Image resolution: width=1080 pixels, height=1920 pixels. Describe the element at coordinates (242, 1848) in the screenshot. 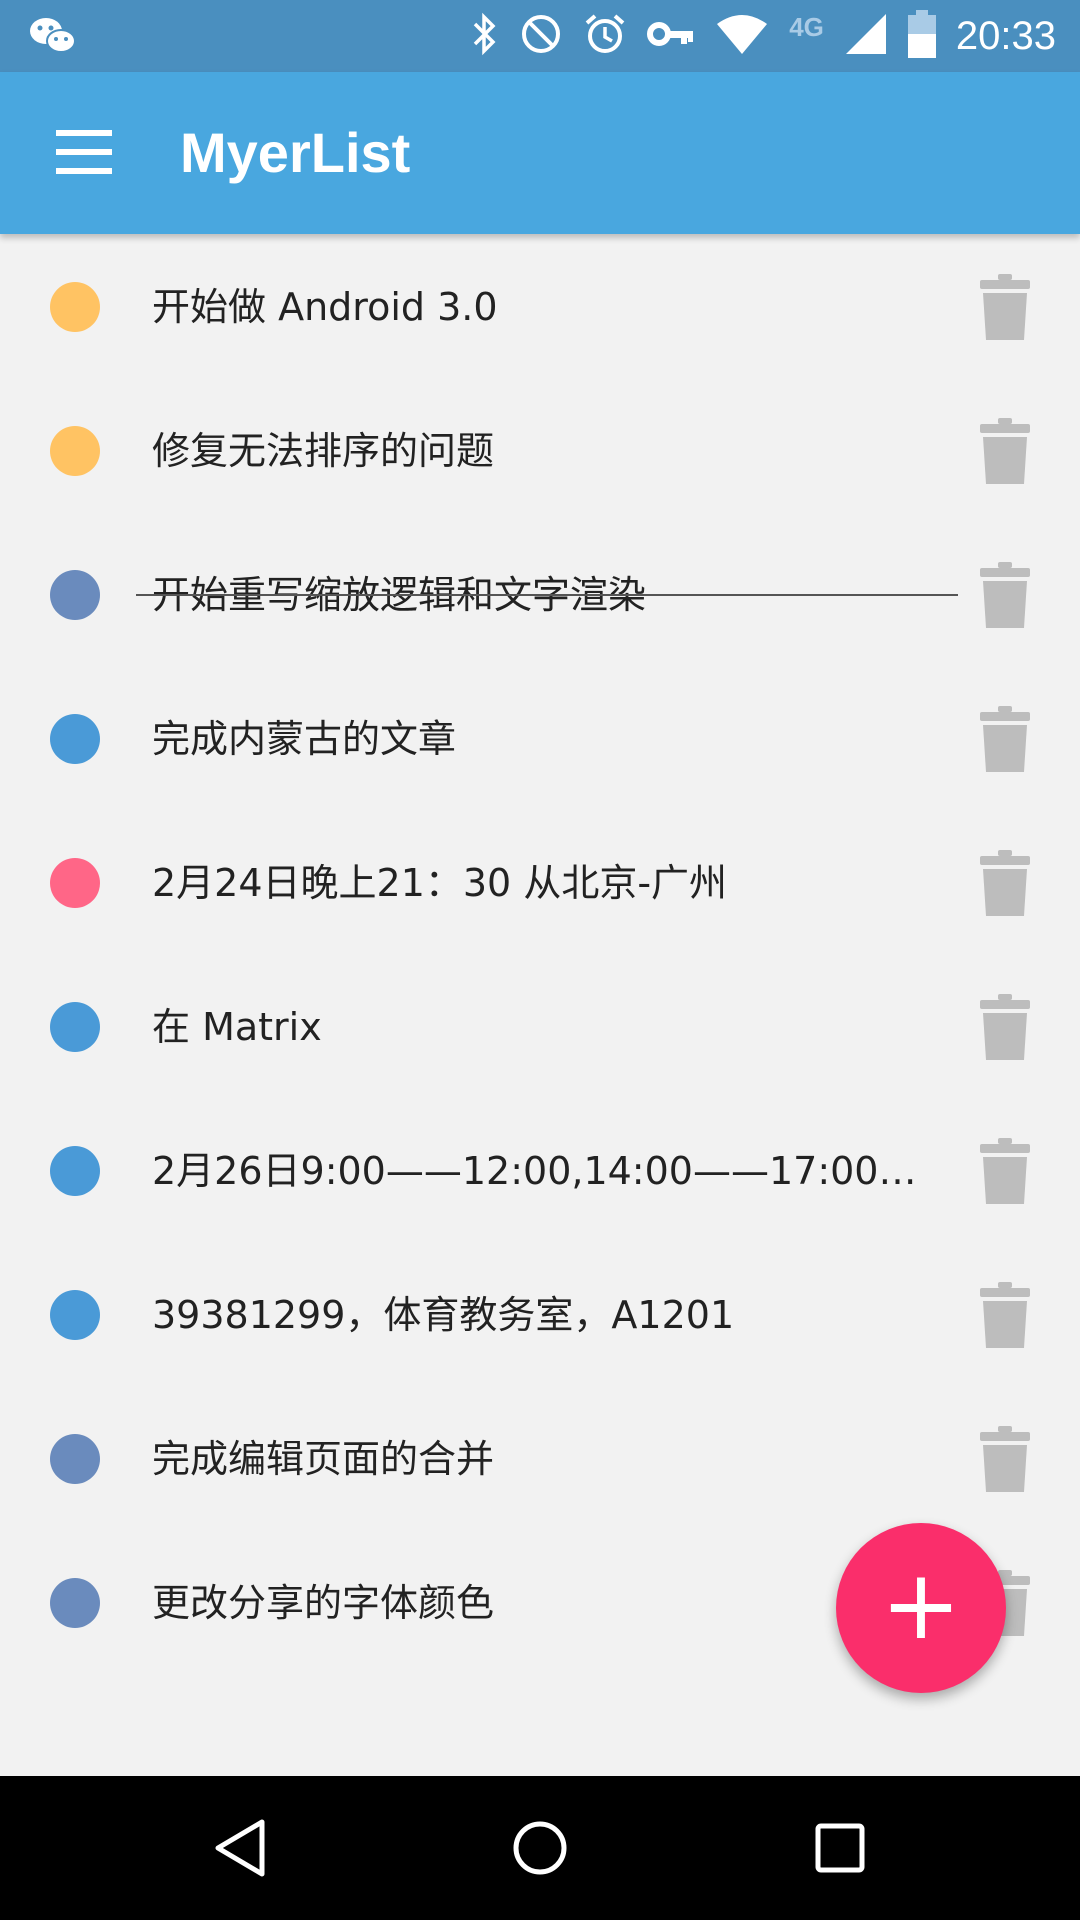

I see `back-icon` at that location.